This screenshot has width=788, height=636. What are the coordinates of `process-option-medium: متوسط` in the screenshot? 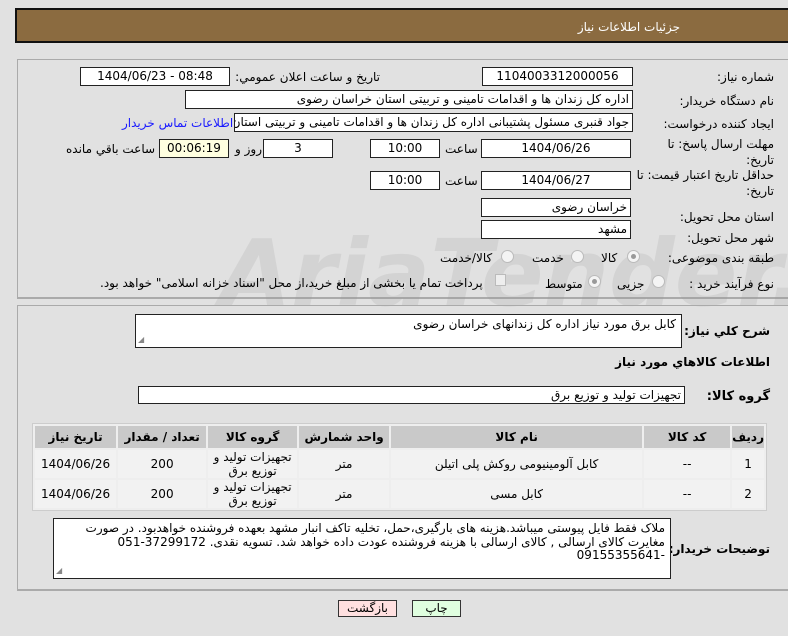 It's located at (564, 284).